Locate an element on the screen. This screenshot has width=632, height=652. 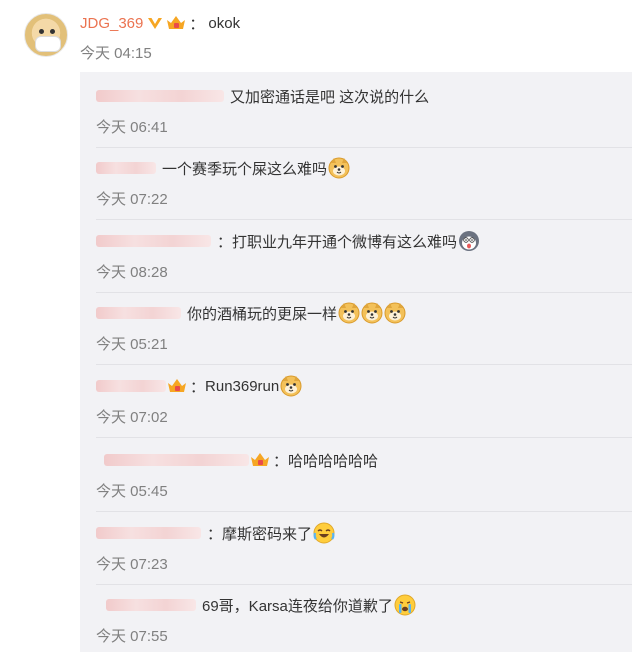
reply-text: 哈哈哈哈哈哈 is located at coordinates (333, 461).